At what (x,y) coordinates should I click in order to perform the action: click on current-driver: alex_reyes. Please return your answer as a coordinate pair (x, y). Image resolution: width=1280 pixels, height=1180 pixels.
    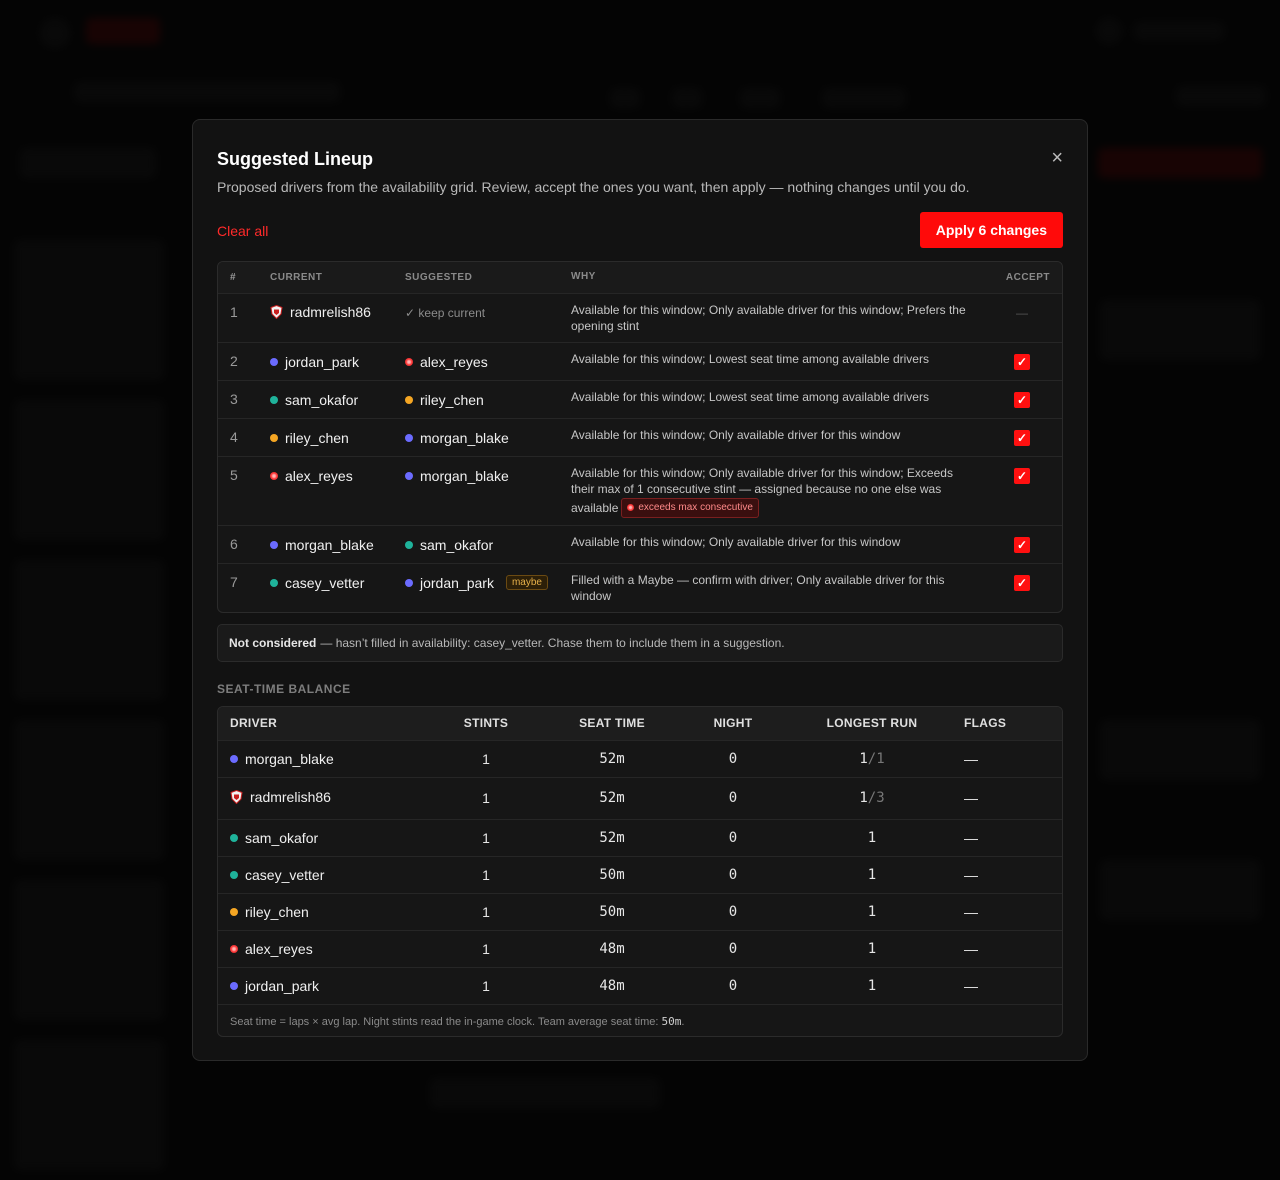
    Looking at the image, I should click on (311, 476).